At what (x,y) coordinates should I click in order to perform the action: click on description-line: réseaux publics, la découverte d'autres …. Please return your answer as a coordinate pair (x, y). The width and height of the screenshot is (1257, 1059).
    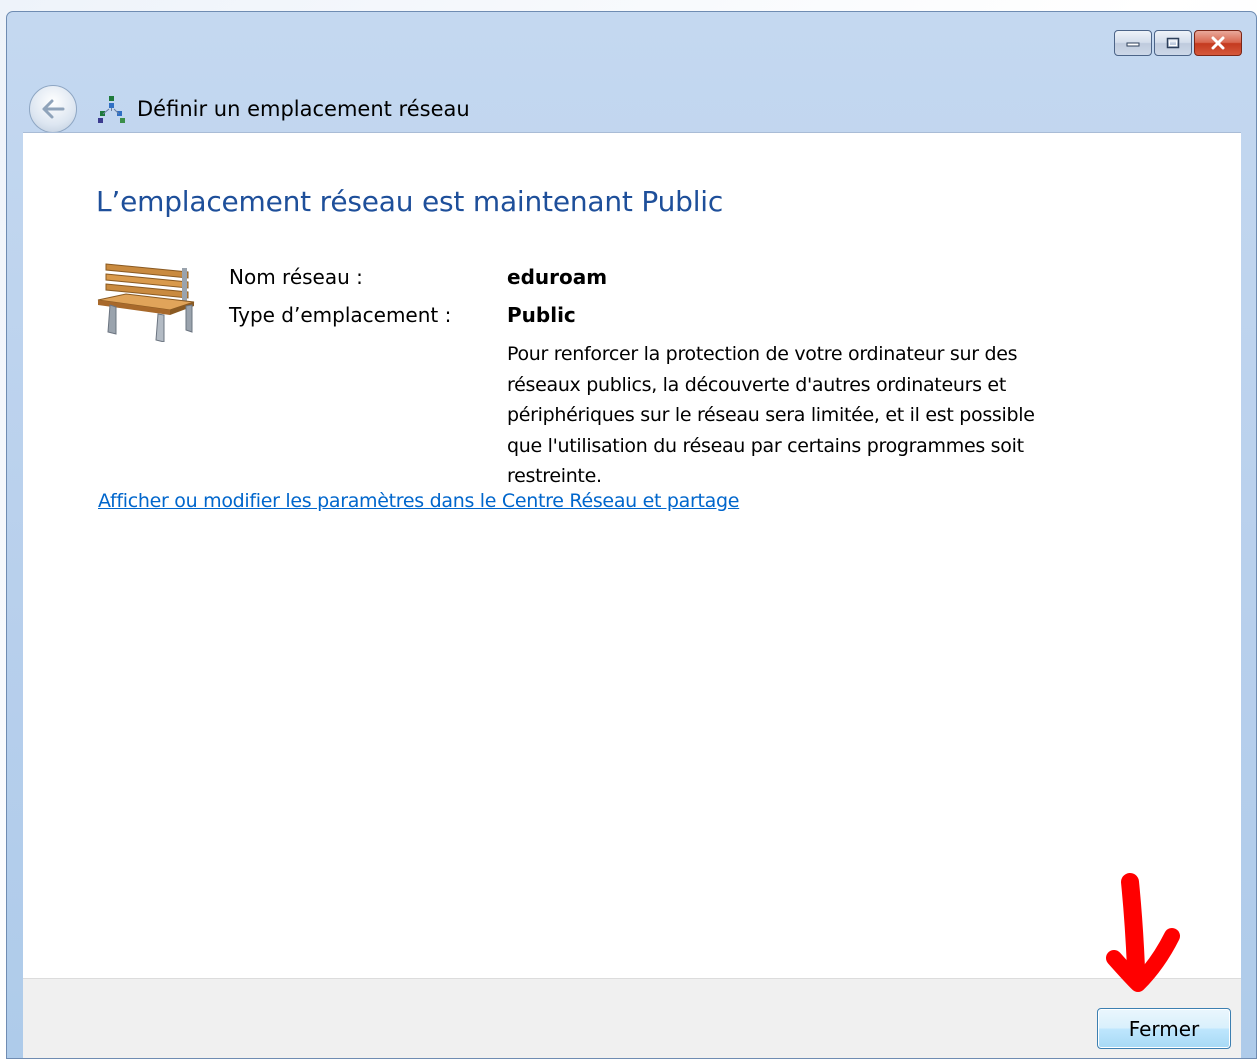
    Looking at the image, I should click on (756, 384).